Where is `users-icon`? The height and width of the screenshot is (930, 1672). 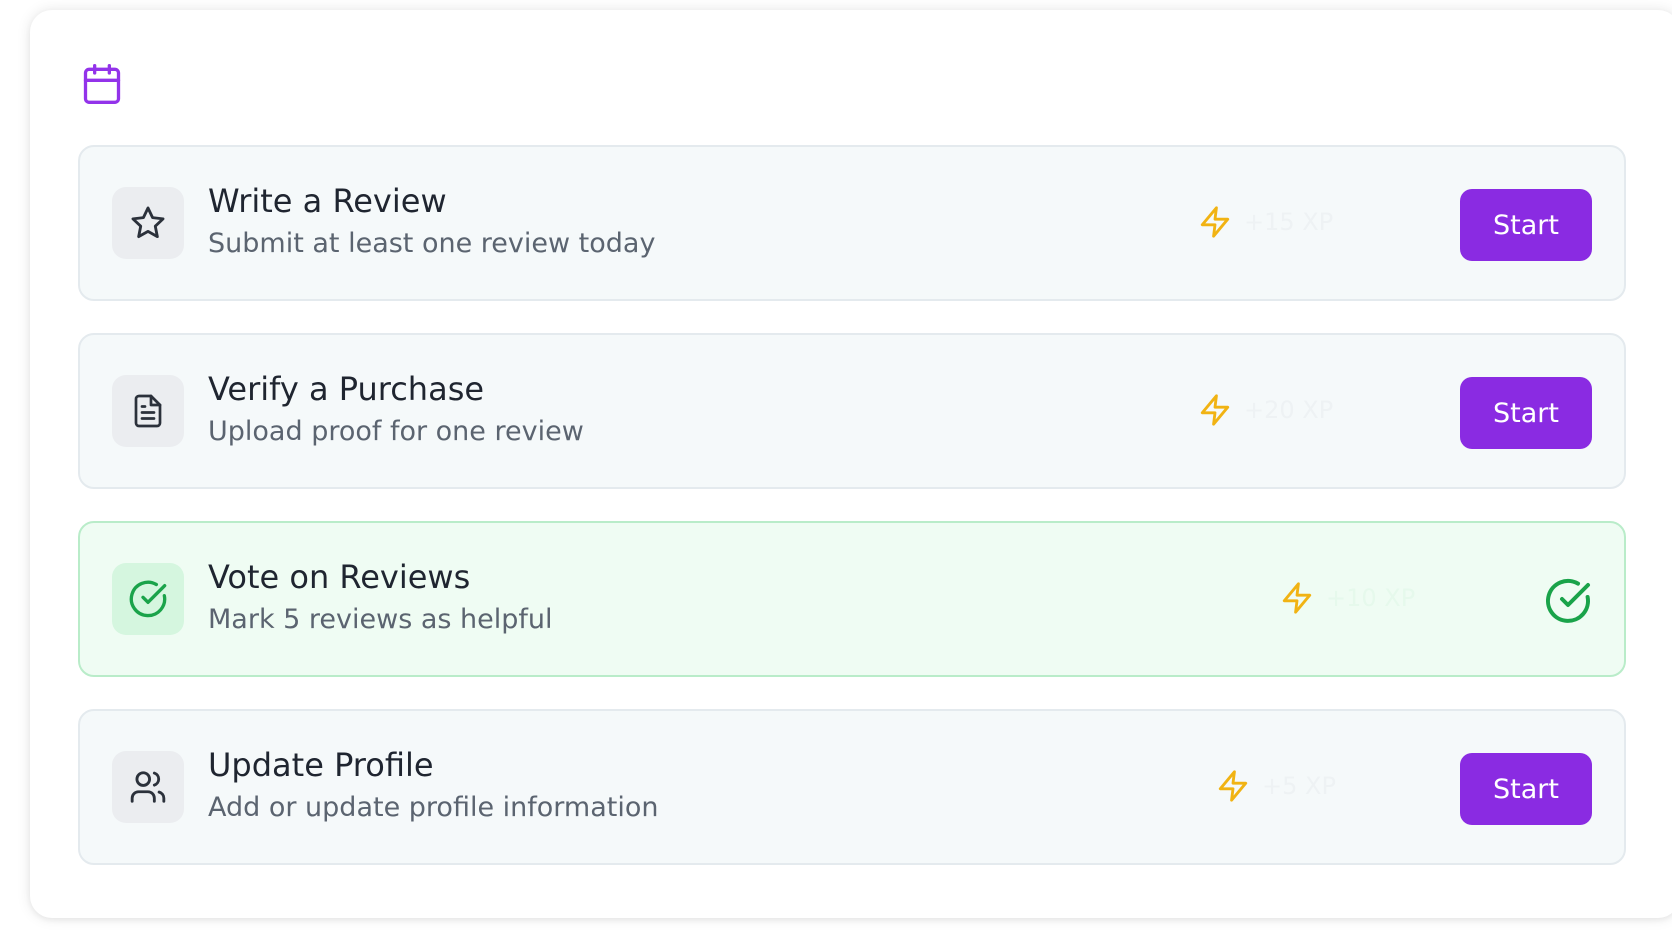
users-icon is located at coordinates (148, 787).